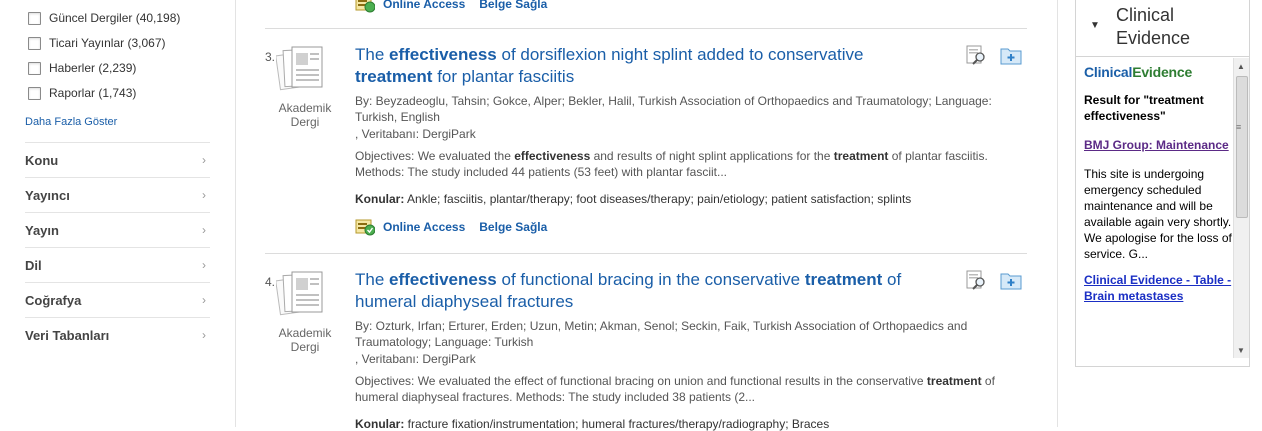 Image resolution: width=1262 pixels, height=431 pixels. I want to click on result-links: Online Access Belge Sağla, so click(451, 227).